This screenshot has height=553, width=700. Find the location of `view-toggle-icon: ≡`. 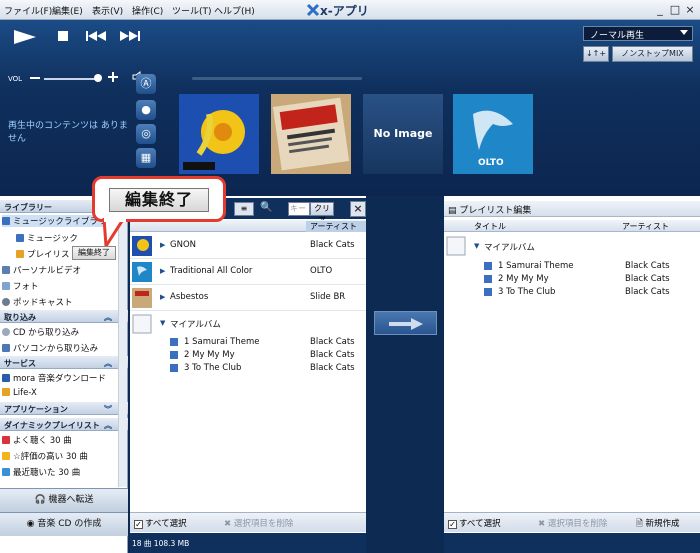

view-toggle-icon: ≡ is located at coordinates (244, 209).